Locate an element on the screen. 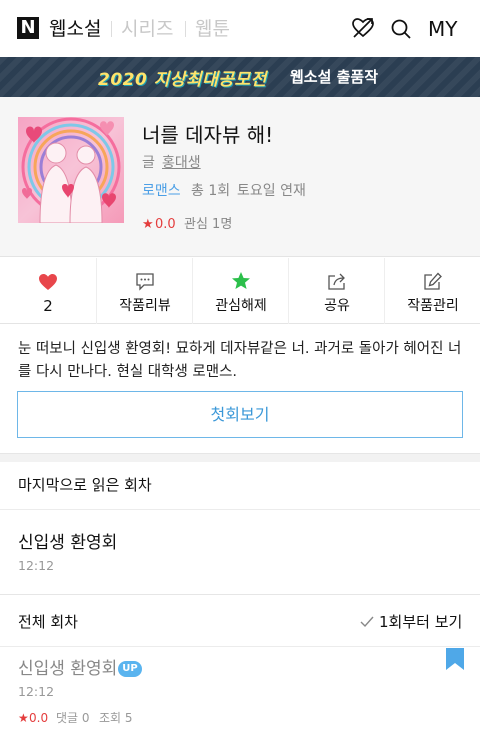 This screenshot has width=480, height=735. episode-views: 조회 5 is located at coordinates (116, 718).